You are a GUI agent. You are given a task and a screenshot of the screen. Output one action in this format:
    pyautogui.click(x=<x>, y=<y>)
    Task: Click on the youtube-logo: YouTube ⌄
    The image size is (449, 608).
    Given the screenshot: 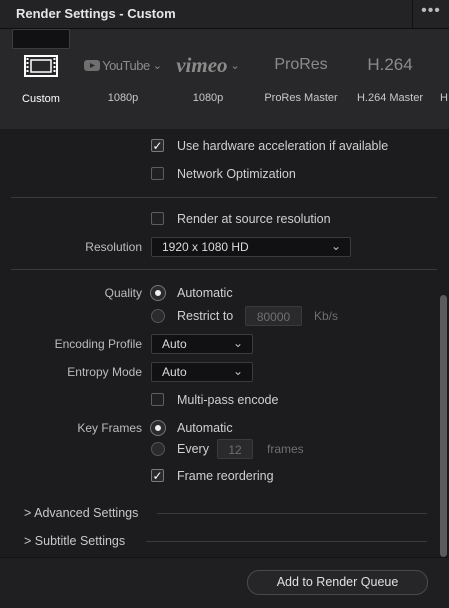 What is the action you would take?
    pyautogui.click(x=123, y=65)
    